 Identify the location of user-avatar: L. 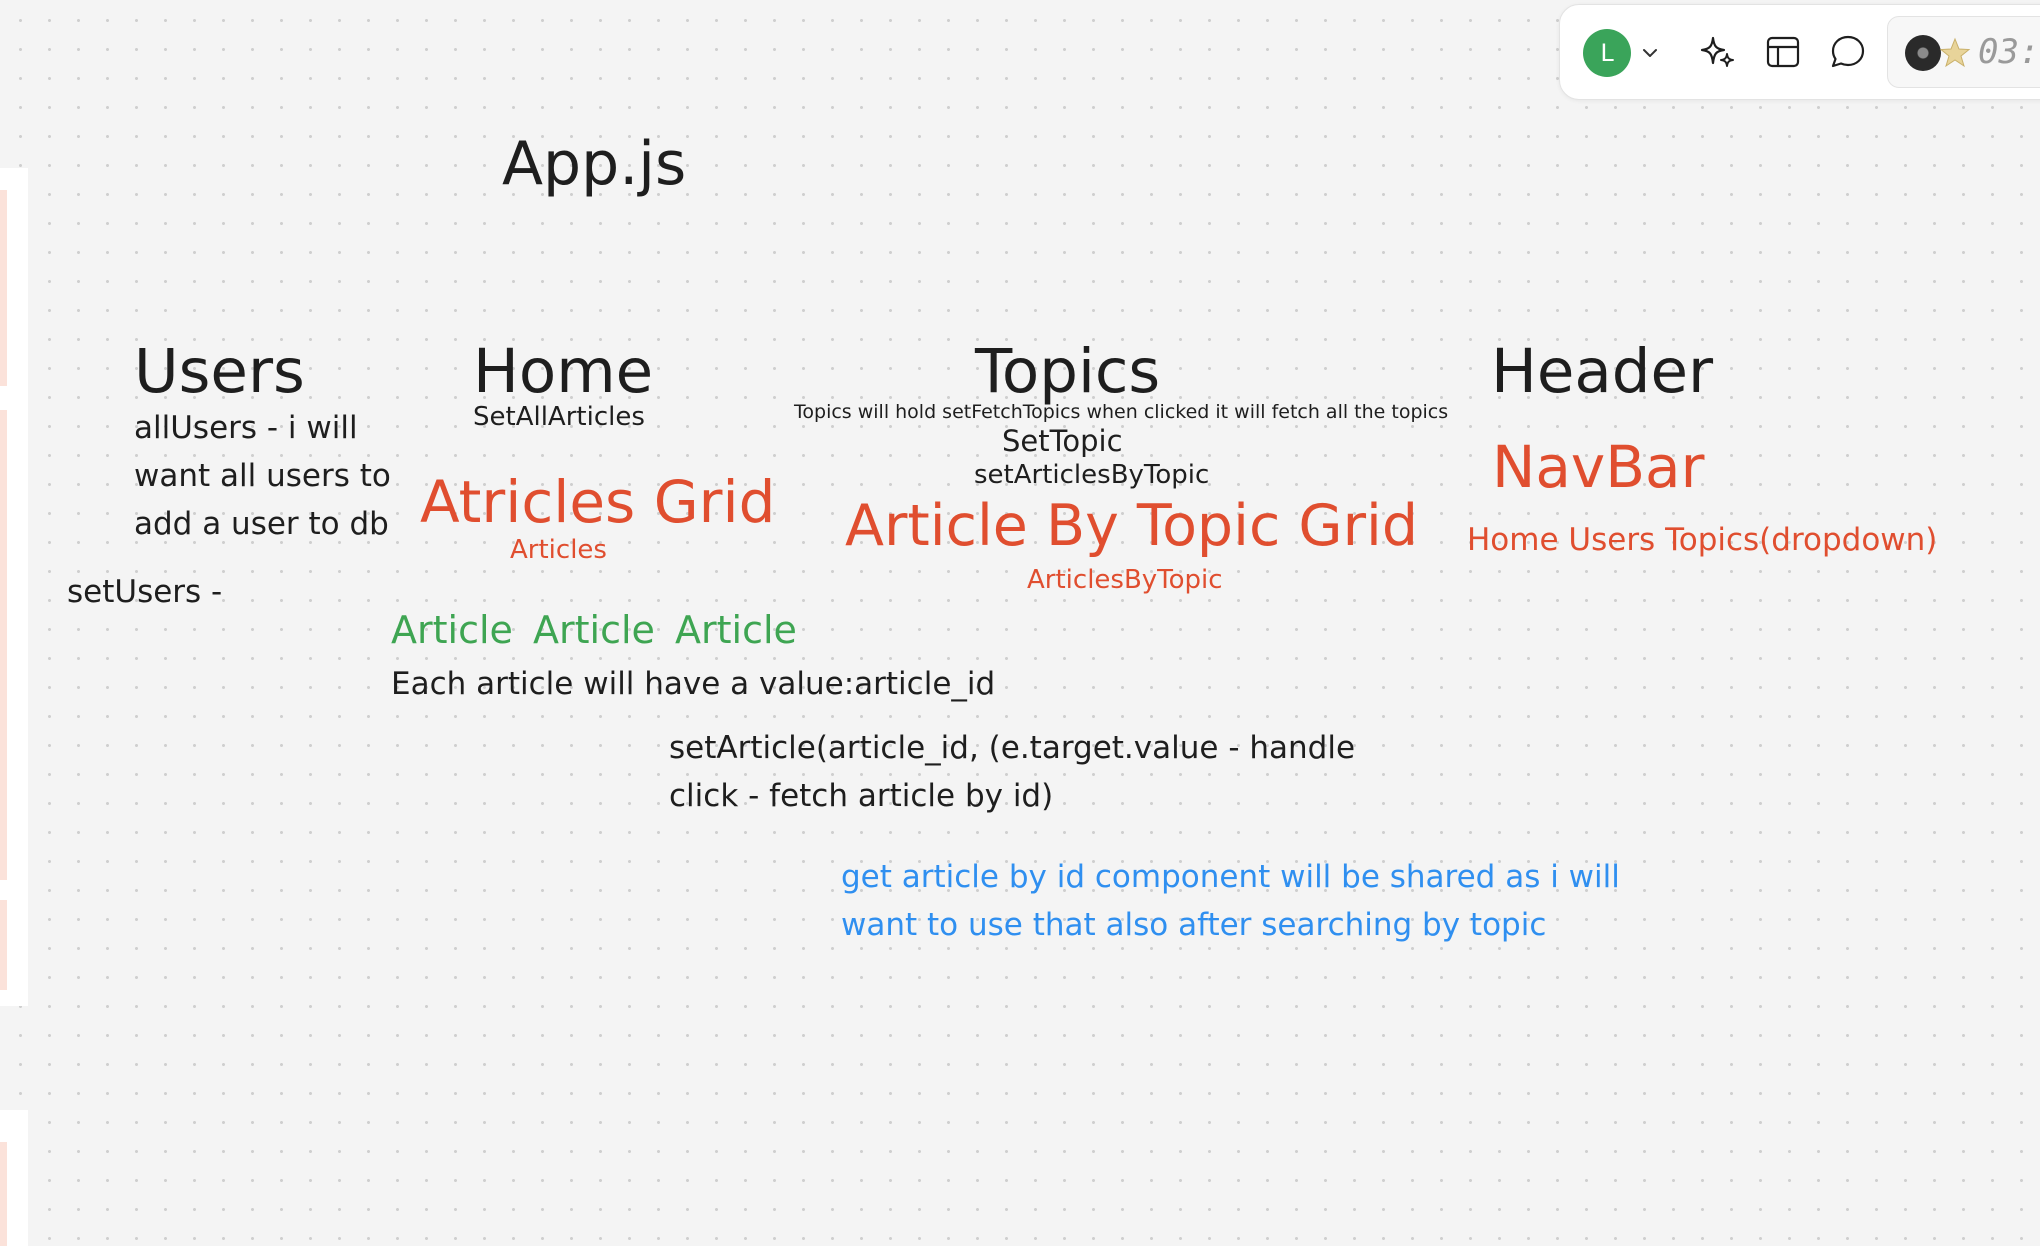
(1607, 53).